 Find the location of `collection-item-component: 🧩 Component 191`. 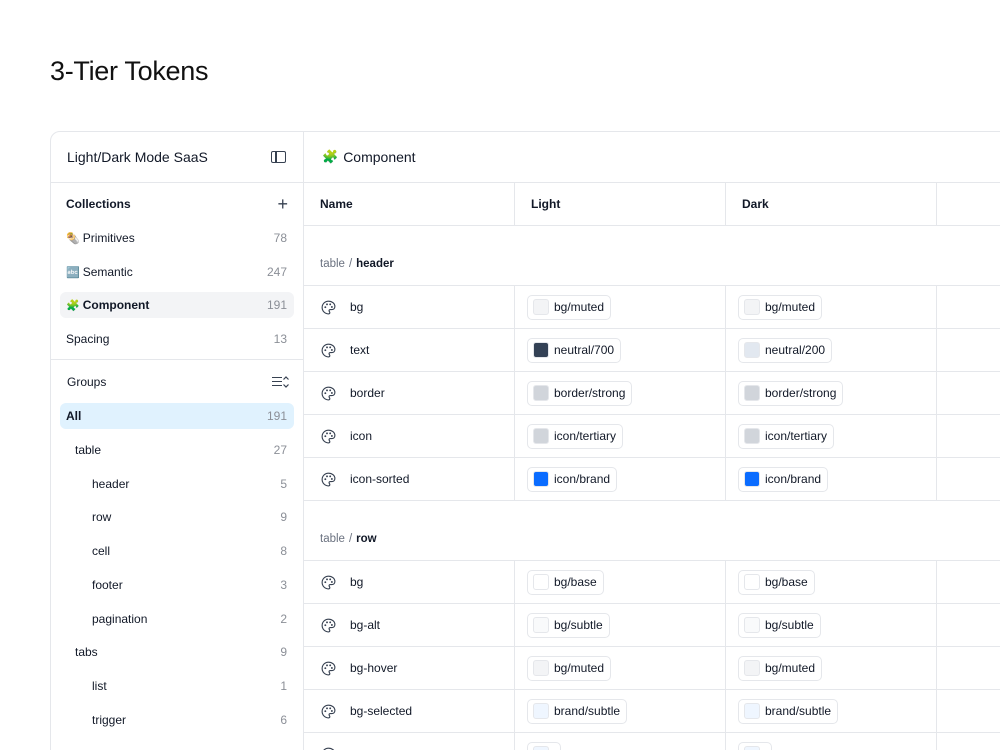

collection-item-component: 🧩 Component 191 is located at coordinates (177, 305).